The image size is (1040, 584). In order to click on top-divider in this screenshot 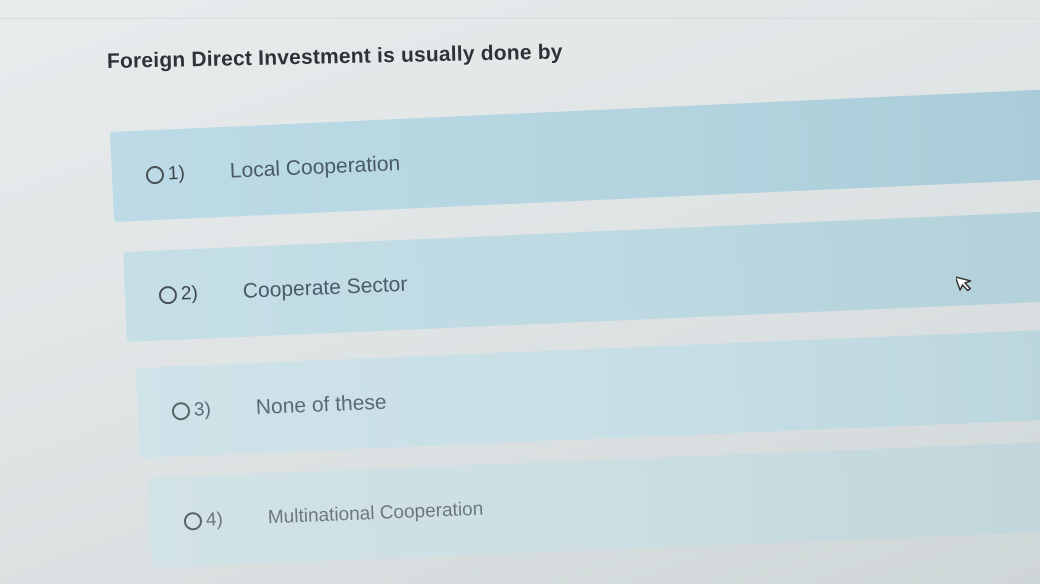, I will do `click(520, 18)`.